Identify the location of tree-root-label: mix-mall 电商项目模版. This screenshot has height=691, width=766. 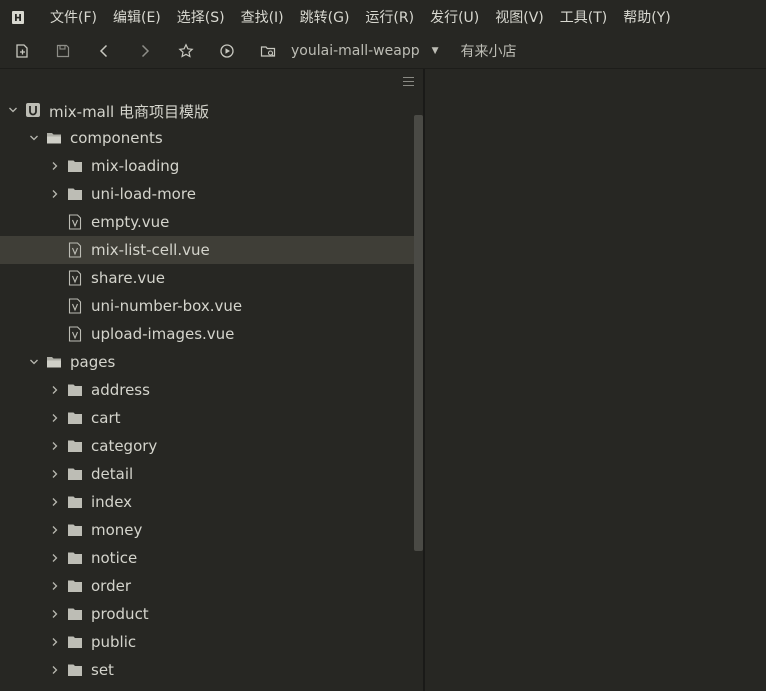
(129, 112).